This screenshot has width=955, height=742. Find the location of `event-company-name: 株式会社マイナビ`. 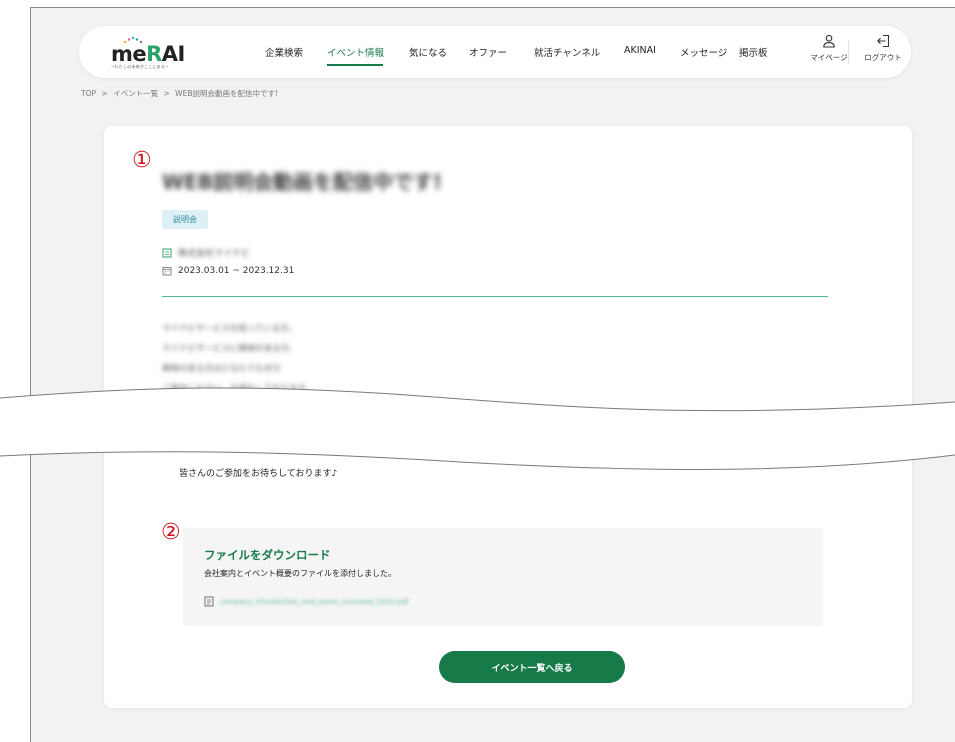

event-company-name: 株式会社マイナビ is located at coordinates (214, 252).